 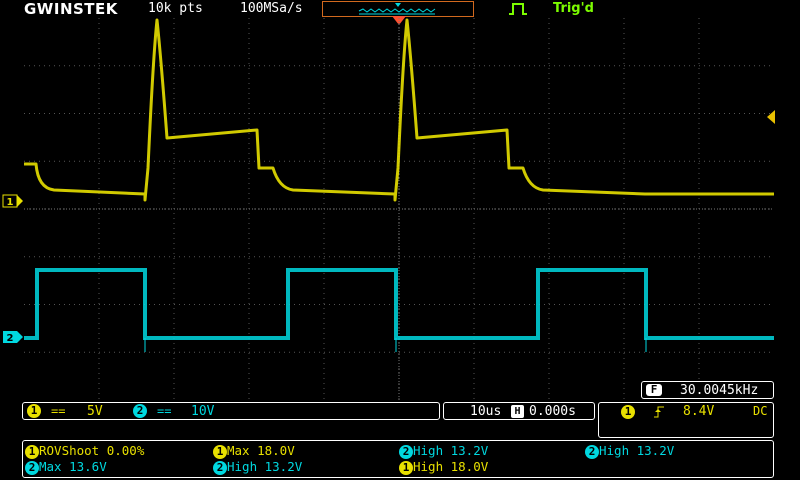 I want to click on trigger-level-marker-icon, so click(x=771, y=117).